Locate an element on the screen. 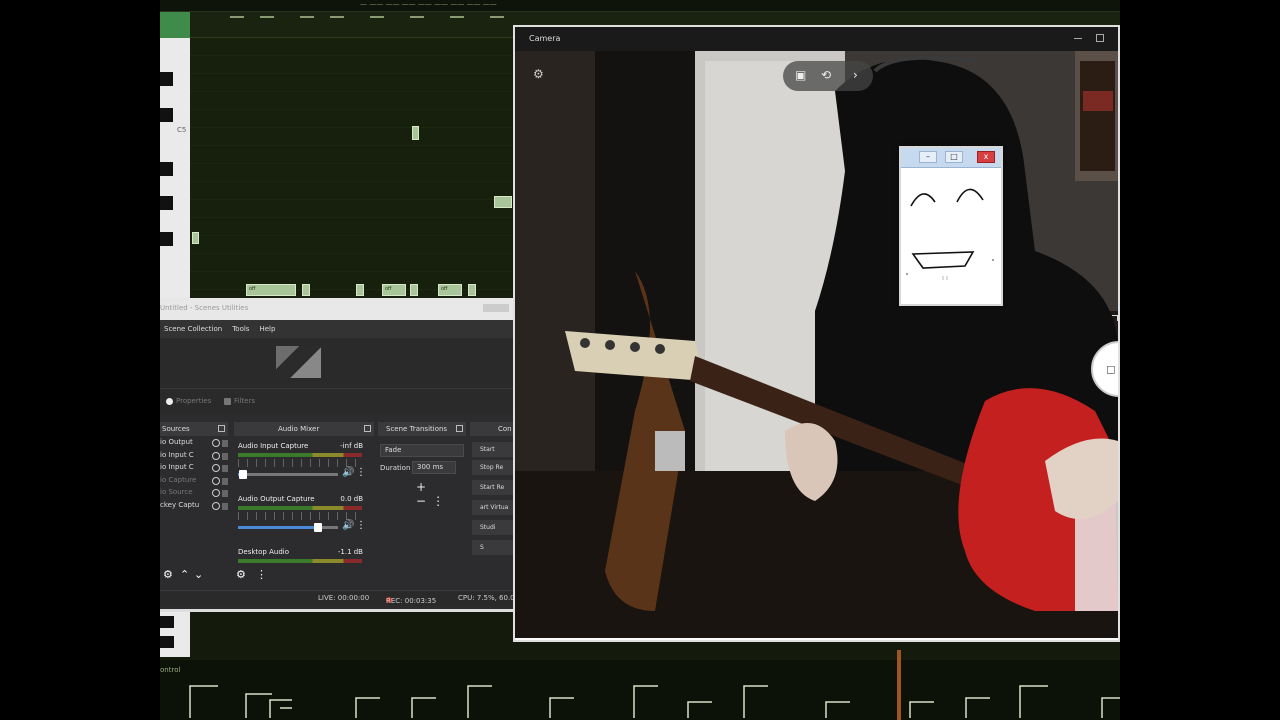 This screenshot has width=1280, height=720. add-source-icon: ⚙ is located at coordinates (168, 574).